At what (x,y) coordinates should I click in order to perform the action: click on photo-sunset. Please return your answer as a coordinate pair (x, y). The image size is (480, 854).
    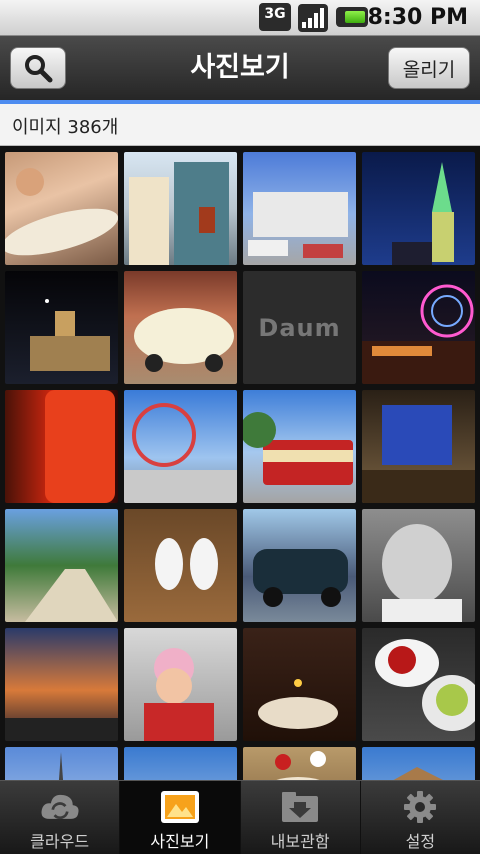
    Looking at the image, I should click on (61, 729).